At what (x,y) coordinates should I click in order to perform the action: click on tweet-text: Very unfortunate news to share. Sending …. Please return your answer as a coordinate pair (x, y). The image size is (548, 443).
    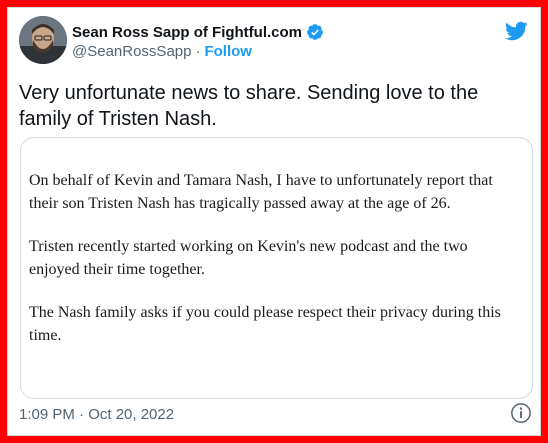
    Looking at the image, I should click on (249, 106).